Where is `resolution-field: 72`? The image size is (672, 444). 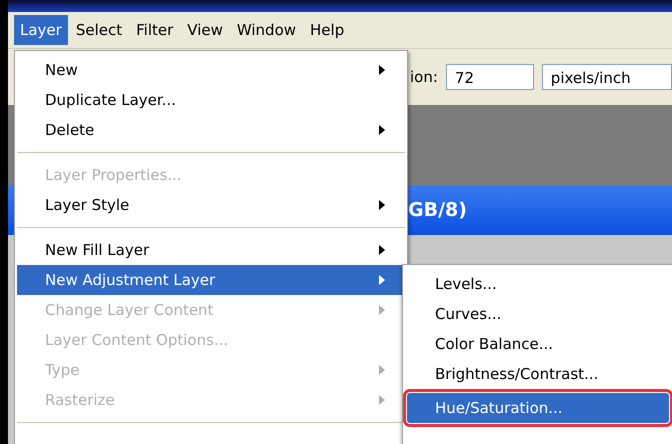 resolution-field: 72 is located at coordinates (490, 77).